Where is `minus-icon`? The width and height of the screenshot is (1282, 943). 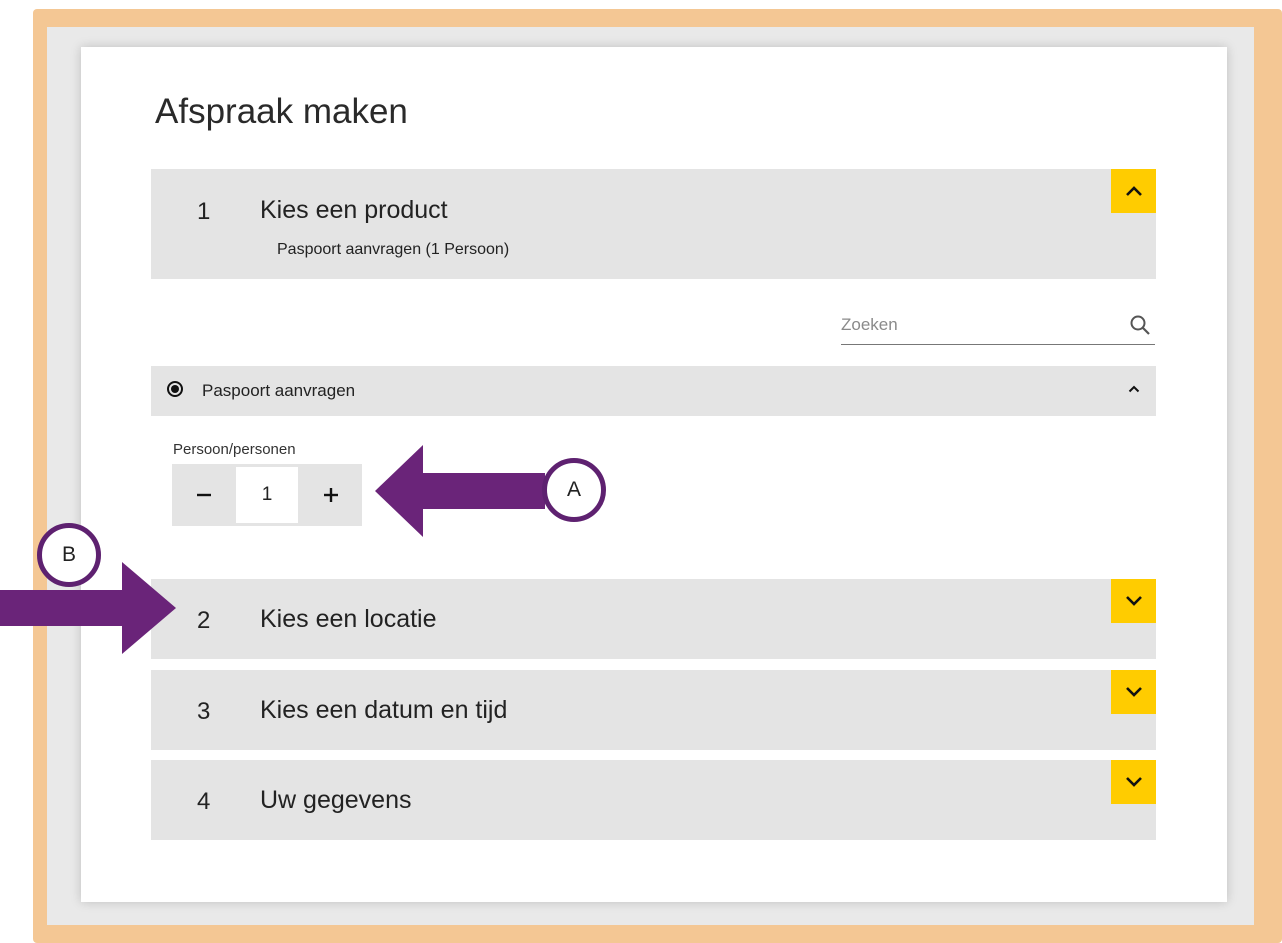 minus-icon is located at coordinates (203, 495).